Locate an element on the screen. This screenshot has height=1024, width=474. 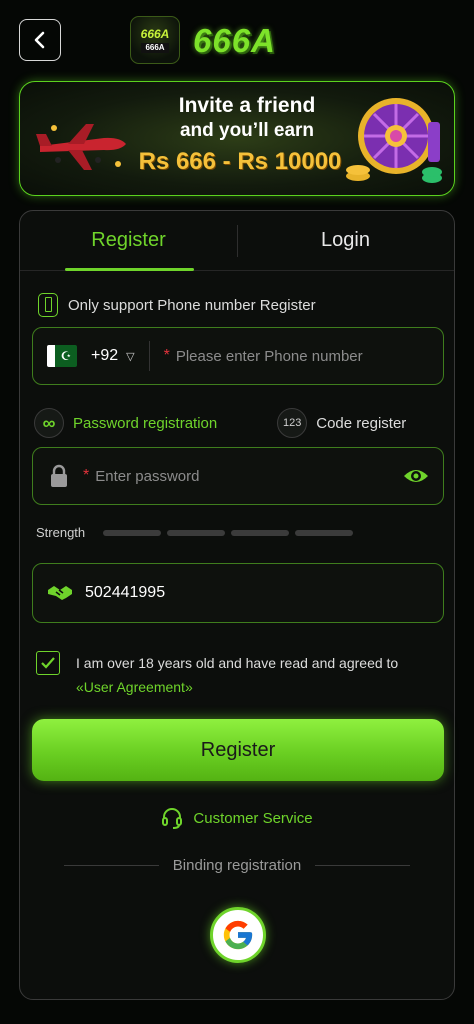
pakistan-flag-icon: ☪ is located at coordinates (62, 356).